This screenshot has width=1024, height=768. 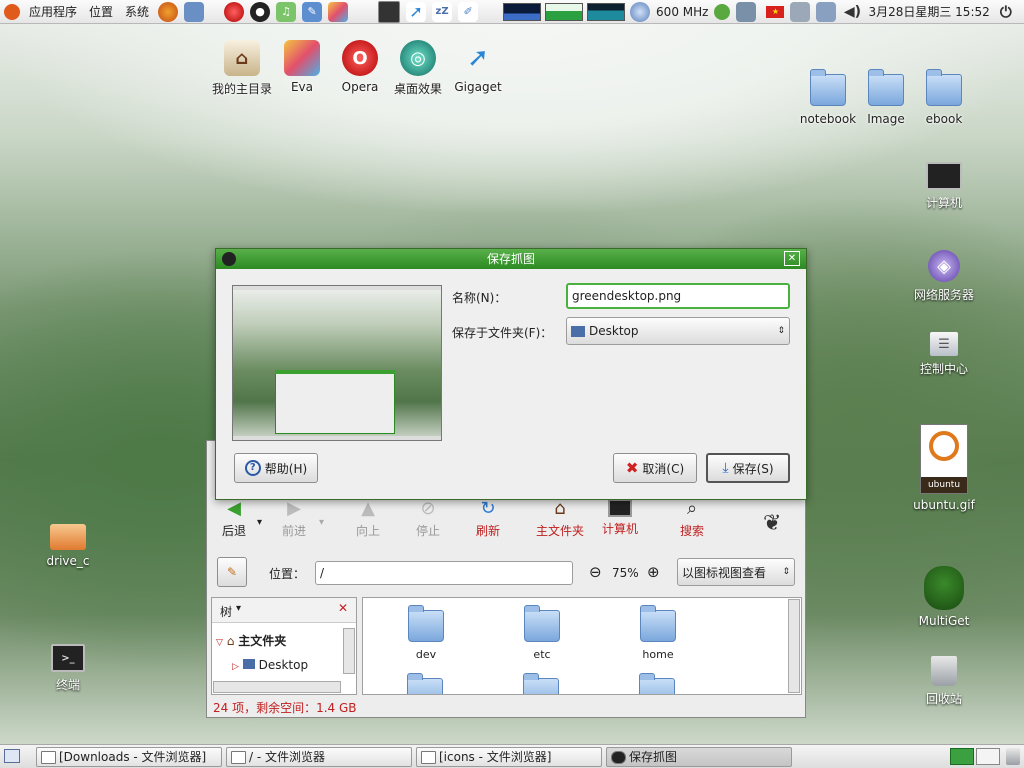 I want to click on show-desktop-icon, so click(x=12, y=756).